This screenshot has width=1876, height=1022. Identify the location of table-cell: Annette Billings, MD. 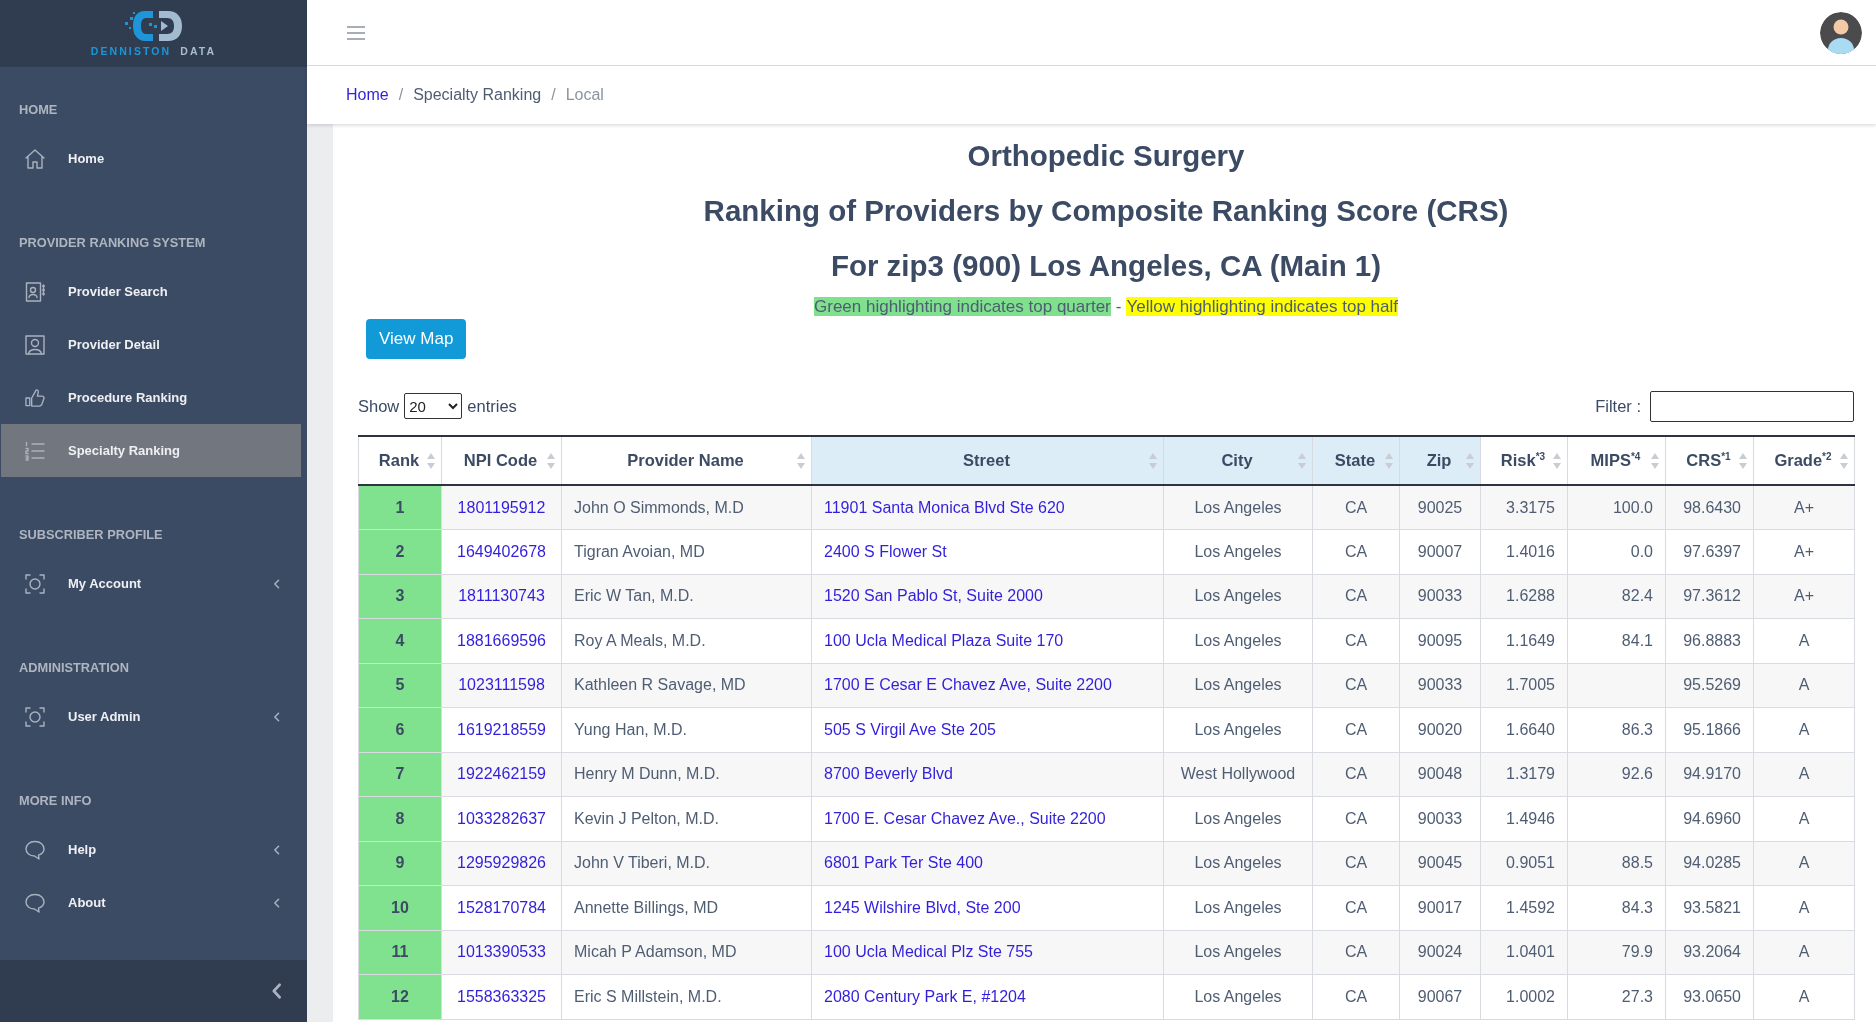
(686, 907).